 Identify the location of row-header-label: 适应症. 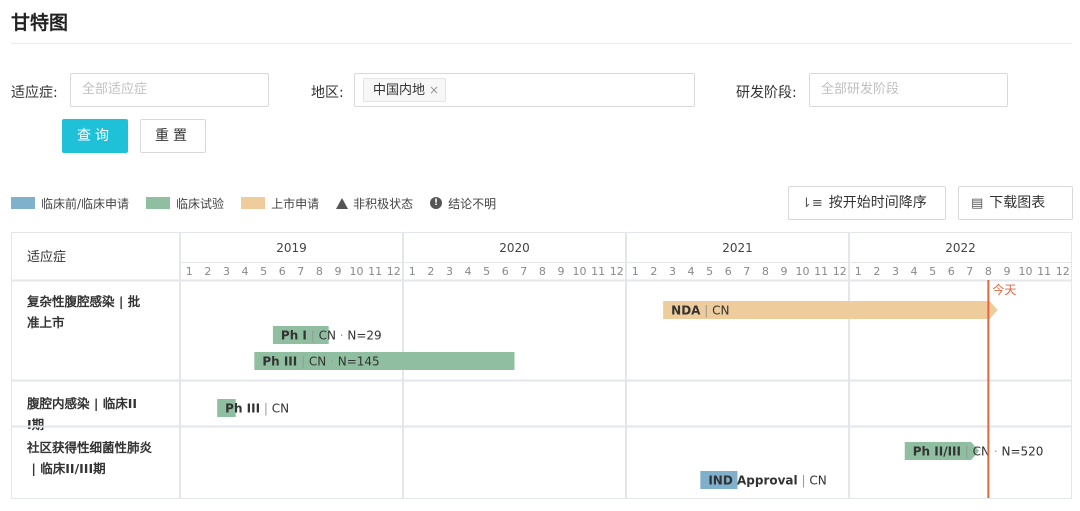
(46, 257).